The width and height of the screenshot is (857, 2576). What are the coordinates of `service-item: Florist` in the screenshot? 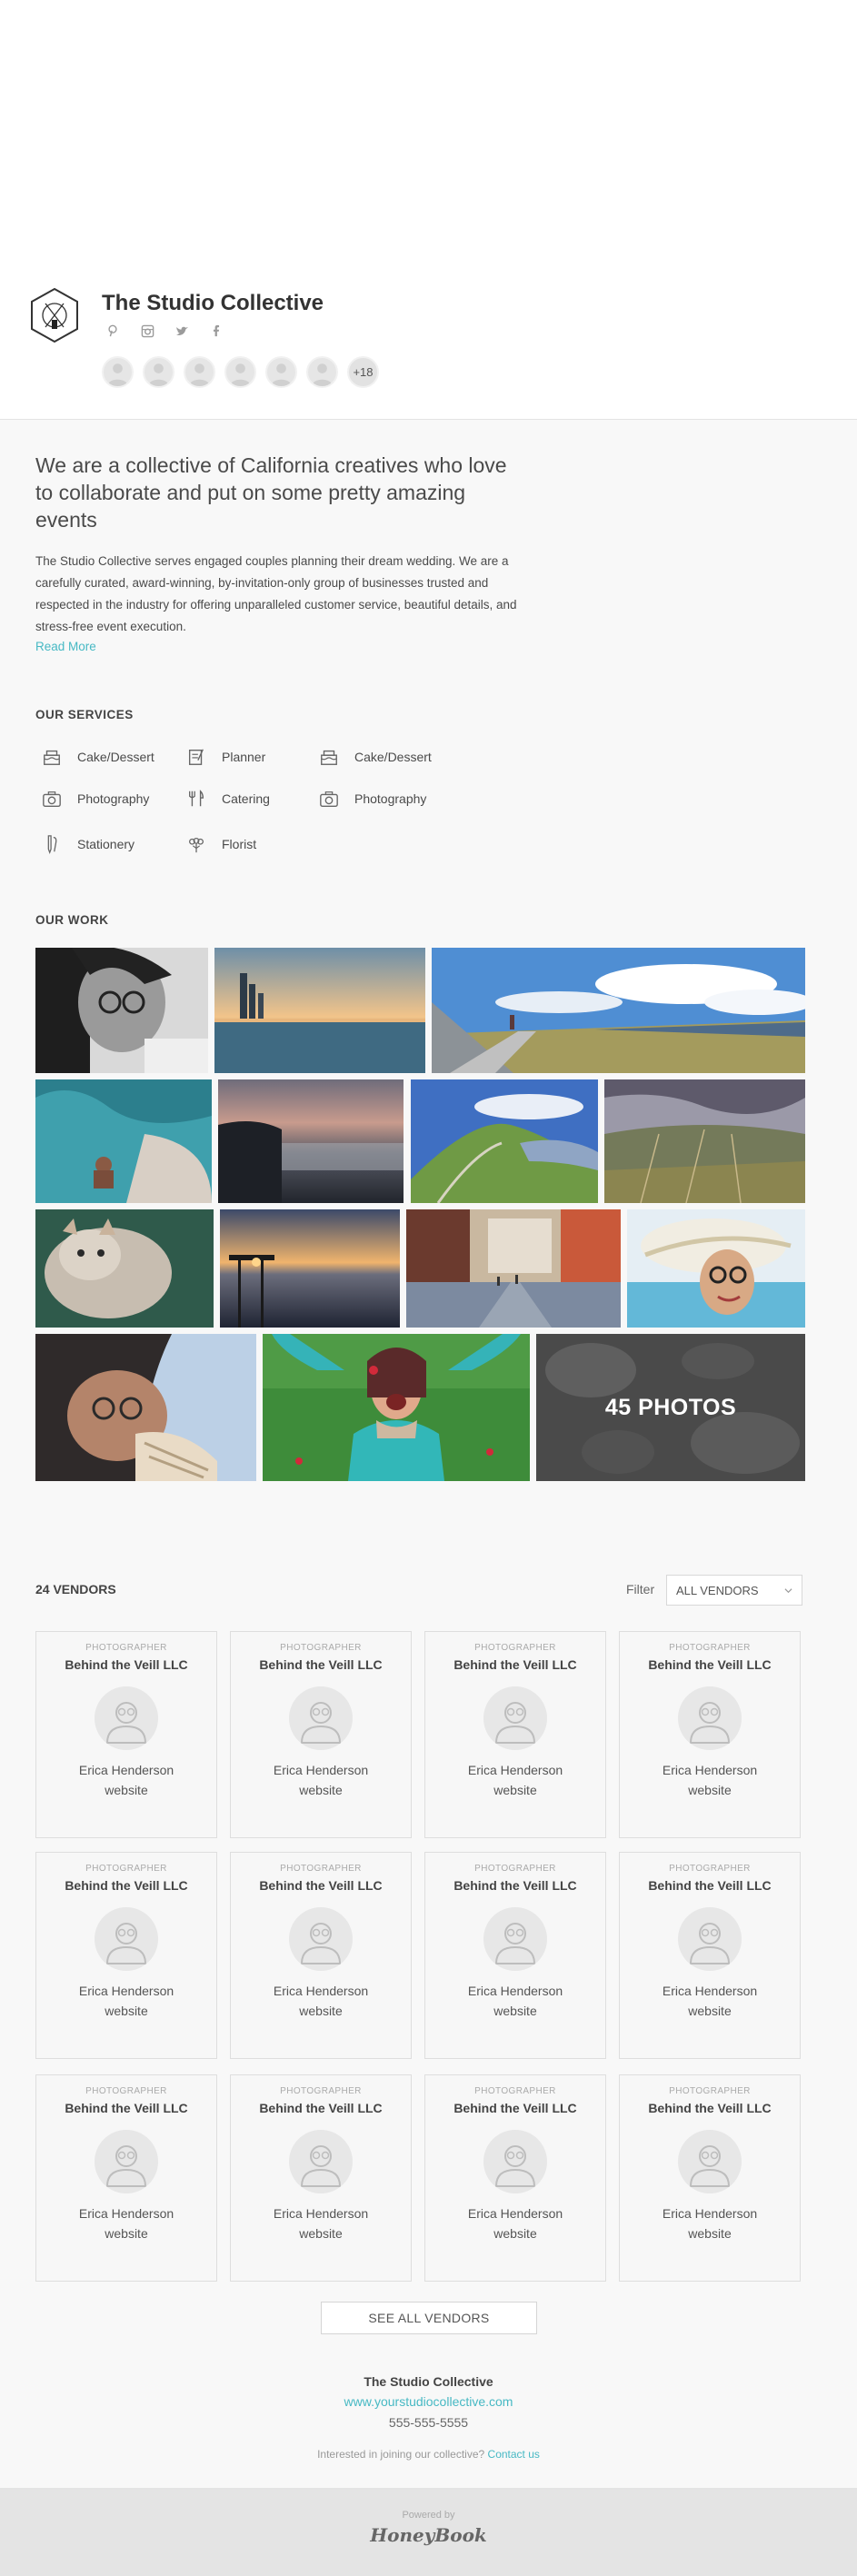 It's located at (221, 844).